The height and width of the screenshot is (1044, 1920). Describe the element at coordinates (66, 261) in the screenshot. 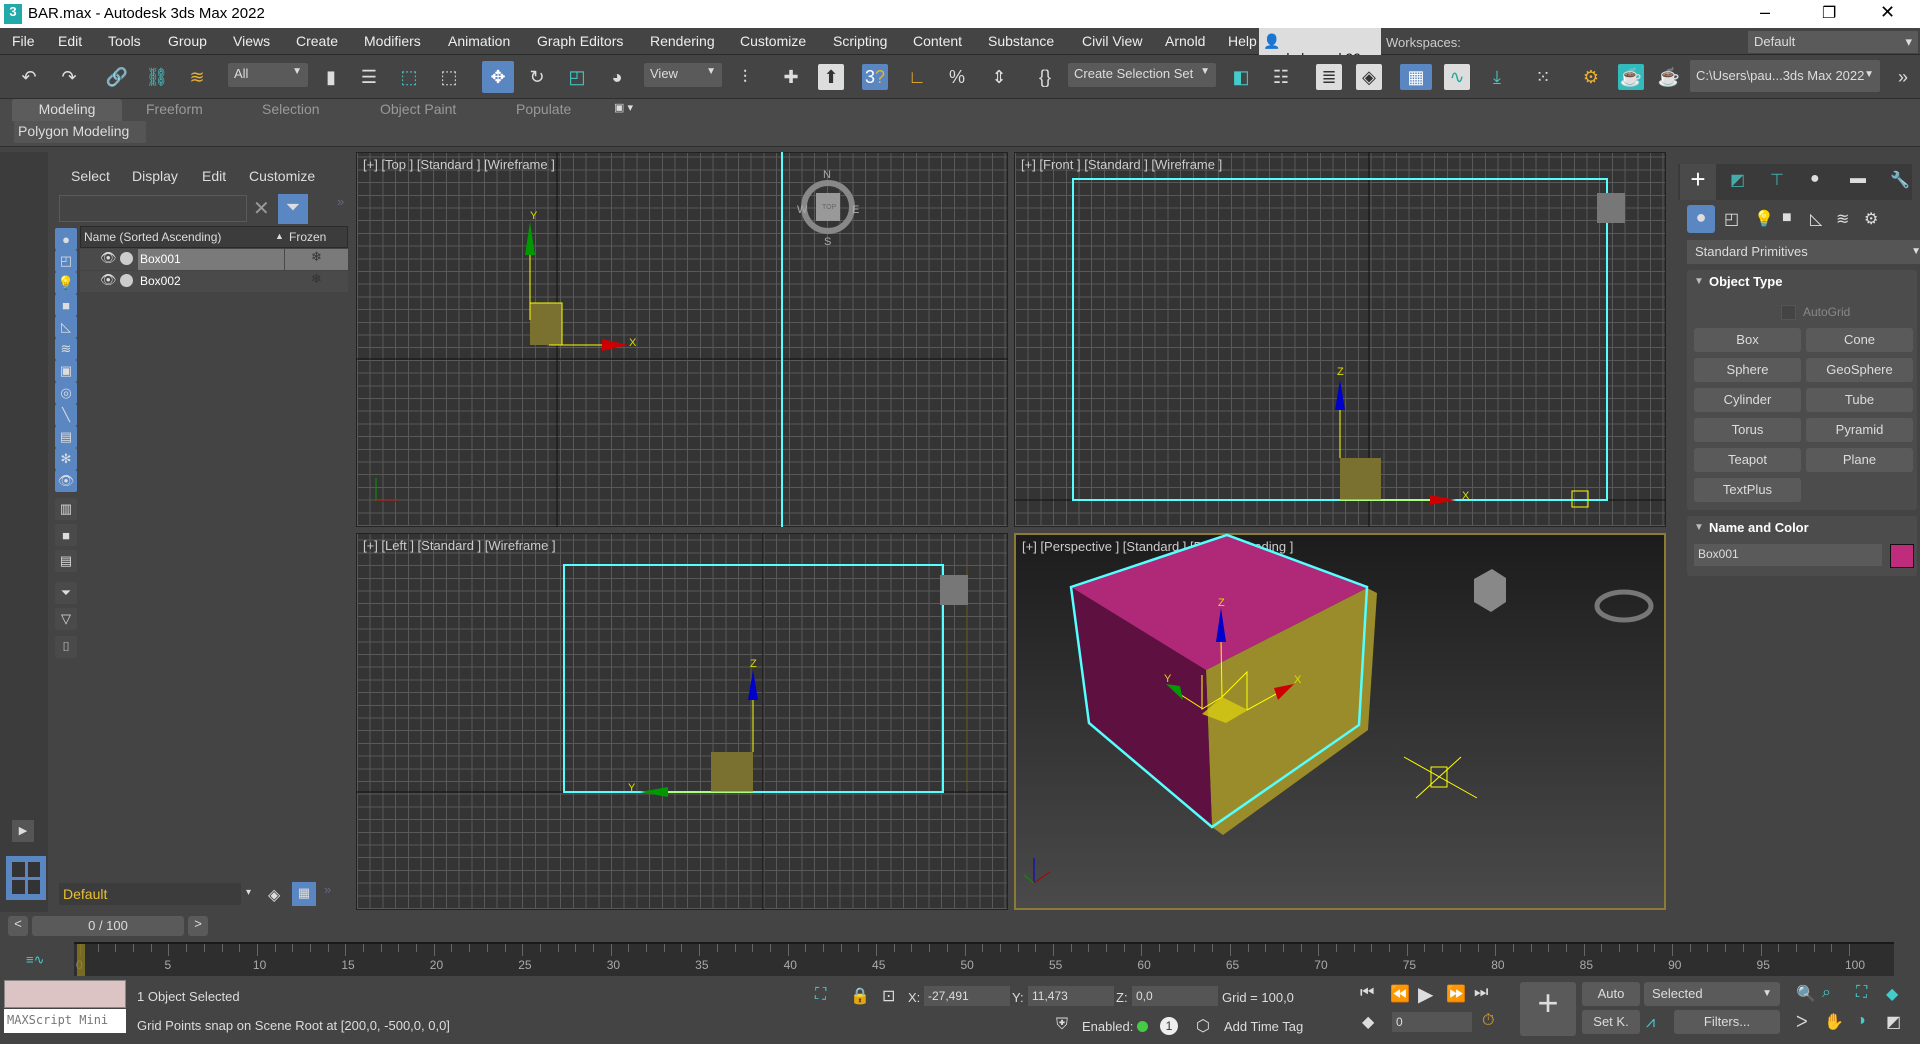

I see `display-shapes-icon: ◰` at that location.